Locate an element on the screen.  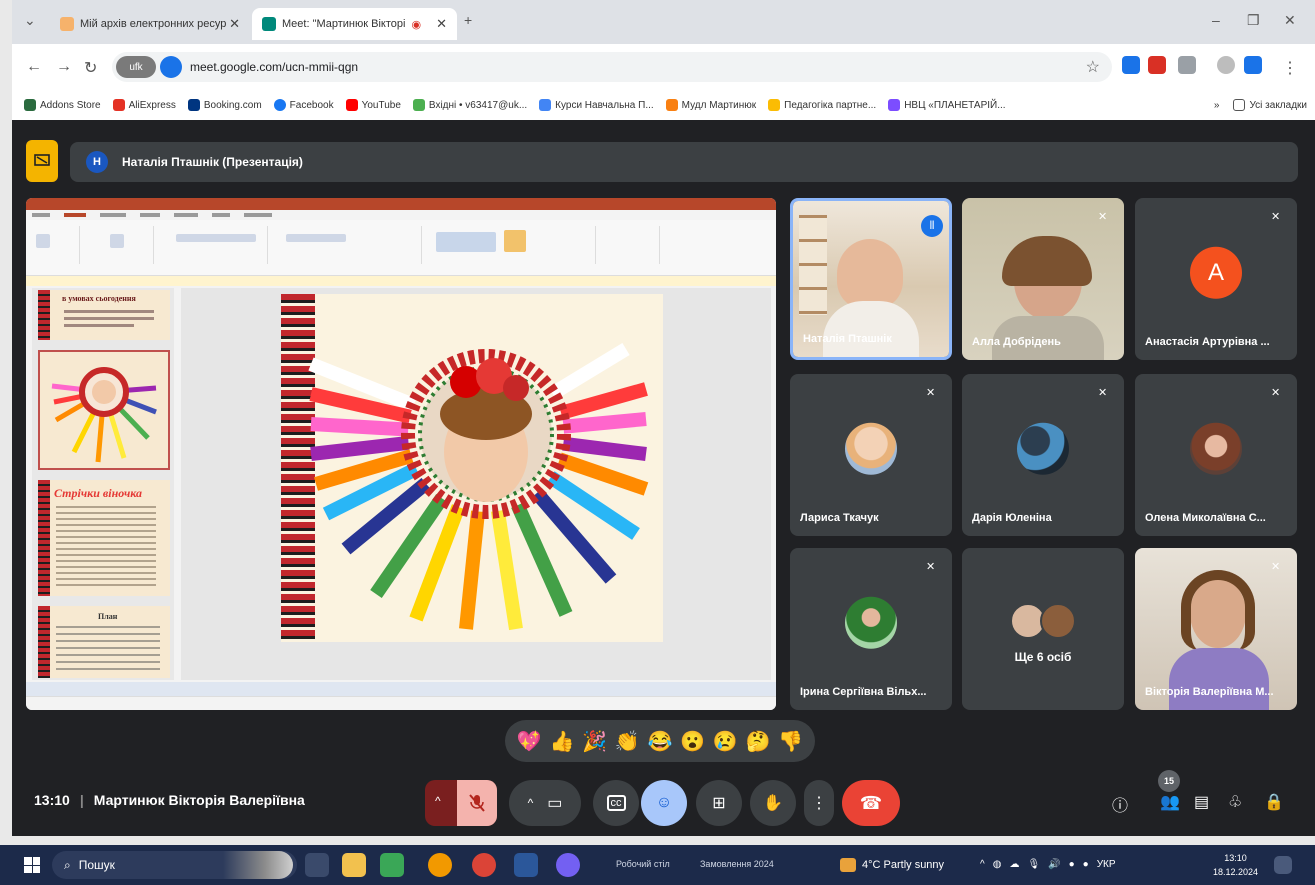
video-options-chevron-icon: ^ is located at coordinates (531, 803).